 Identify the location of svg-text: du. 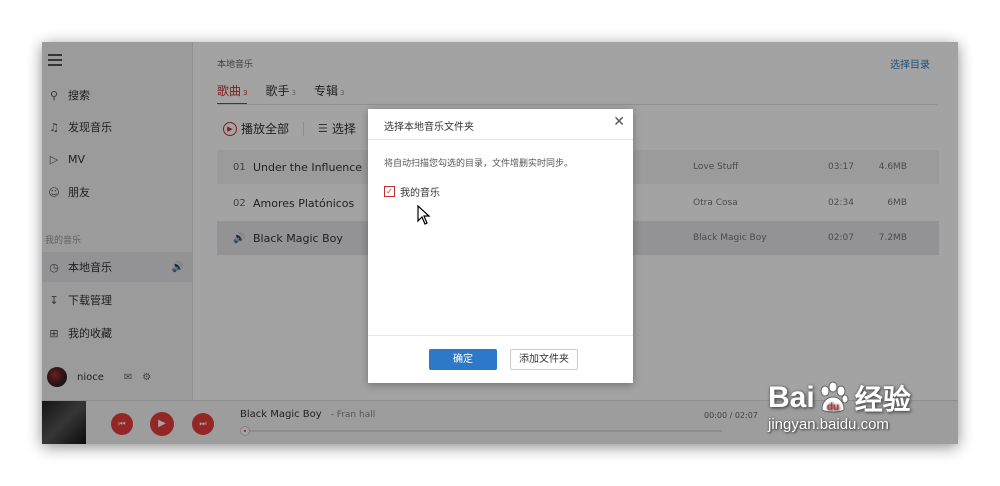
(833, 407).